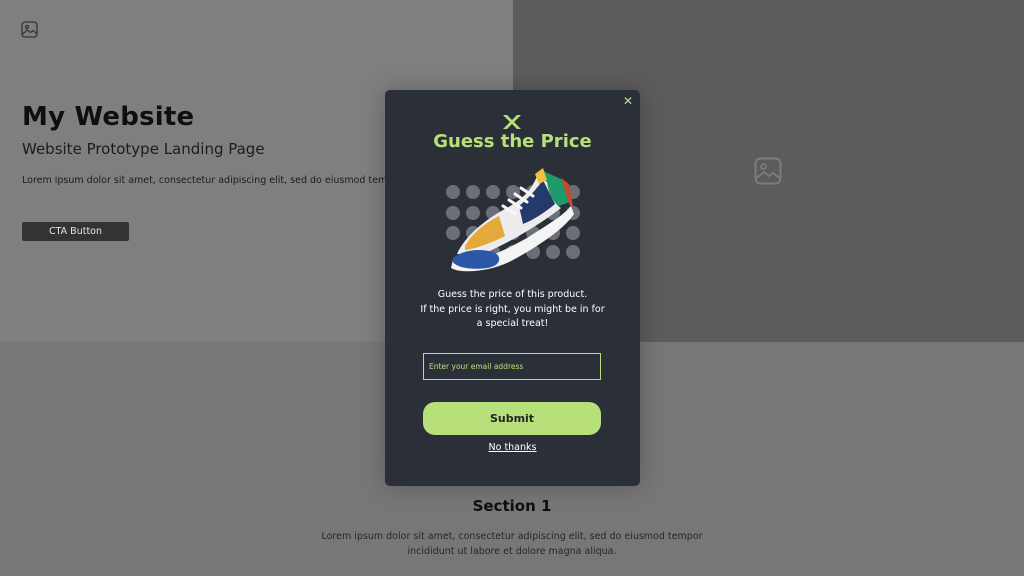 The image size is (1024, 576). I want to click on no-thanks-link: No thanks, so click(512, 447).